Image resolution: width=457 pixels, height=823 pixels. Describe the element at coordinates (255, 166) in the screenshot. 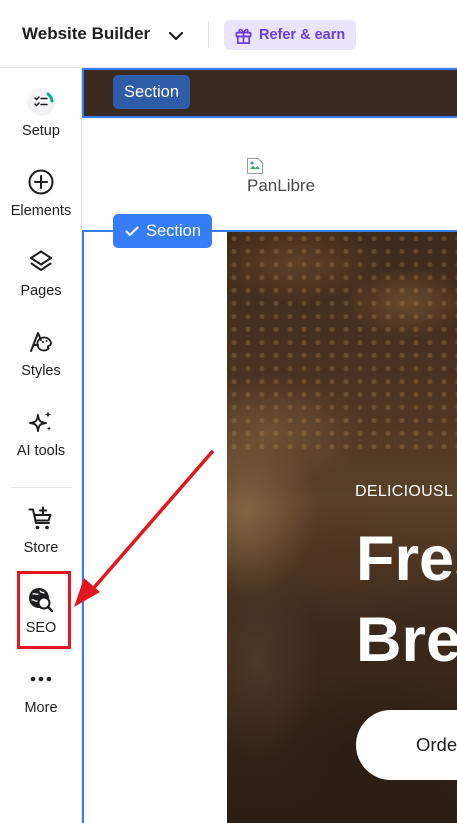

I see `broken-image-icon` at that location.